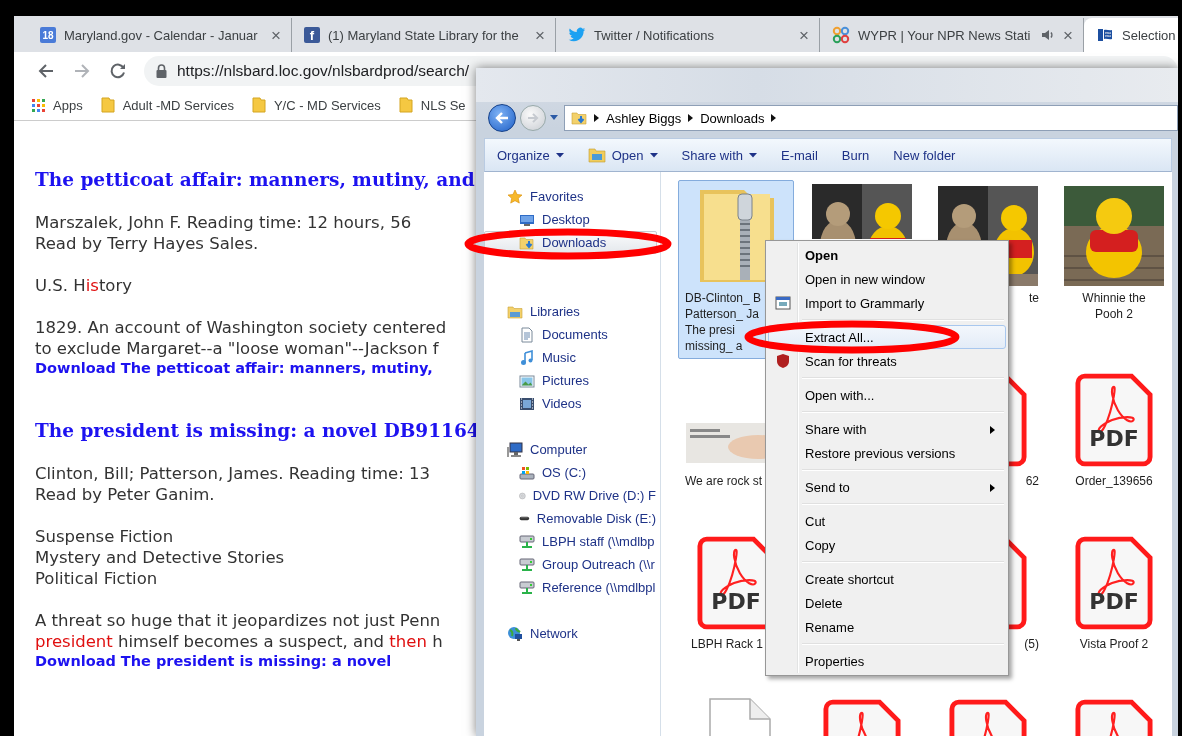 The width and height of the screenshot is (1182, 736). What do you see at coordinates (887, 661) in the screenshot?
I see `menu-item: Properties` at bounding box center [887, 661].